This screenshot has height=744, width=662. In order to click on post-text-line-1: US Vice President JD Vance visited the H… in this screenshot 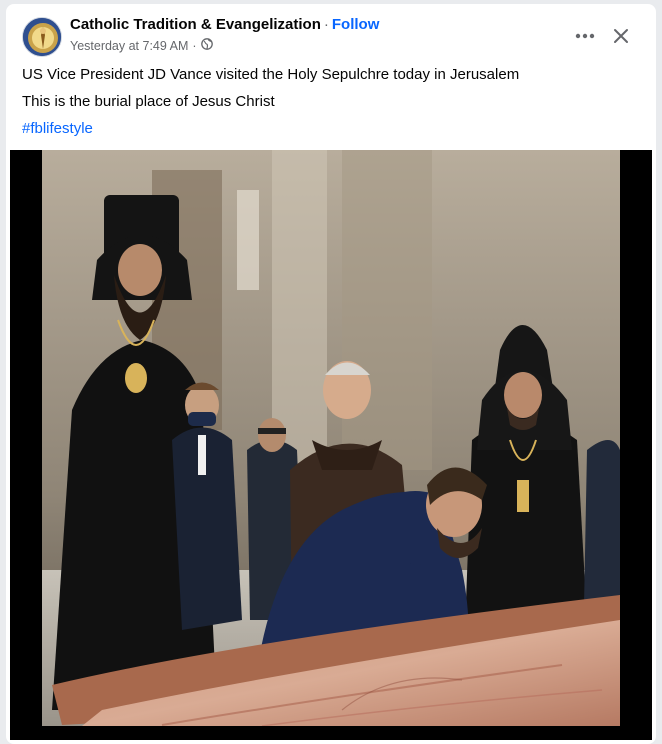, I will do `click(271, 74)`.